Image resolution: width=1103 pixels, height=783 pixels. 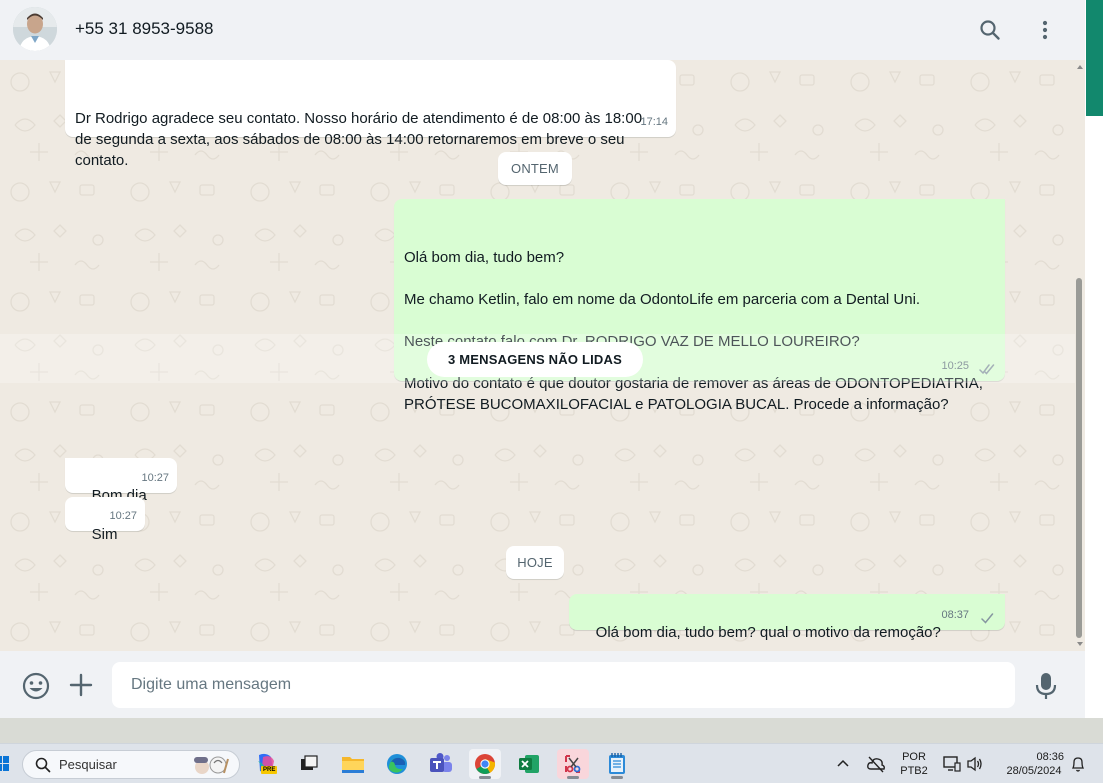 What do you see at coordinates (104, 534) in the screenshot?
I see `message-text: Sim` at bounding box center [104, 534].